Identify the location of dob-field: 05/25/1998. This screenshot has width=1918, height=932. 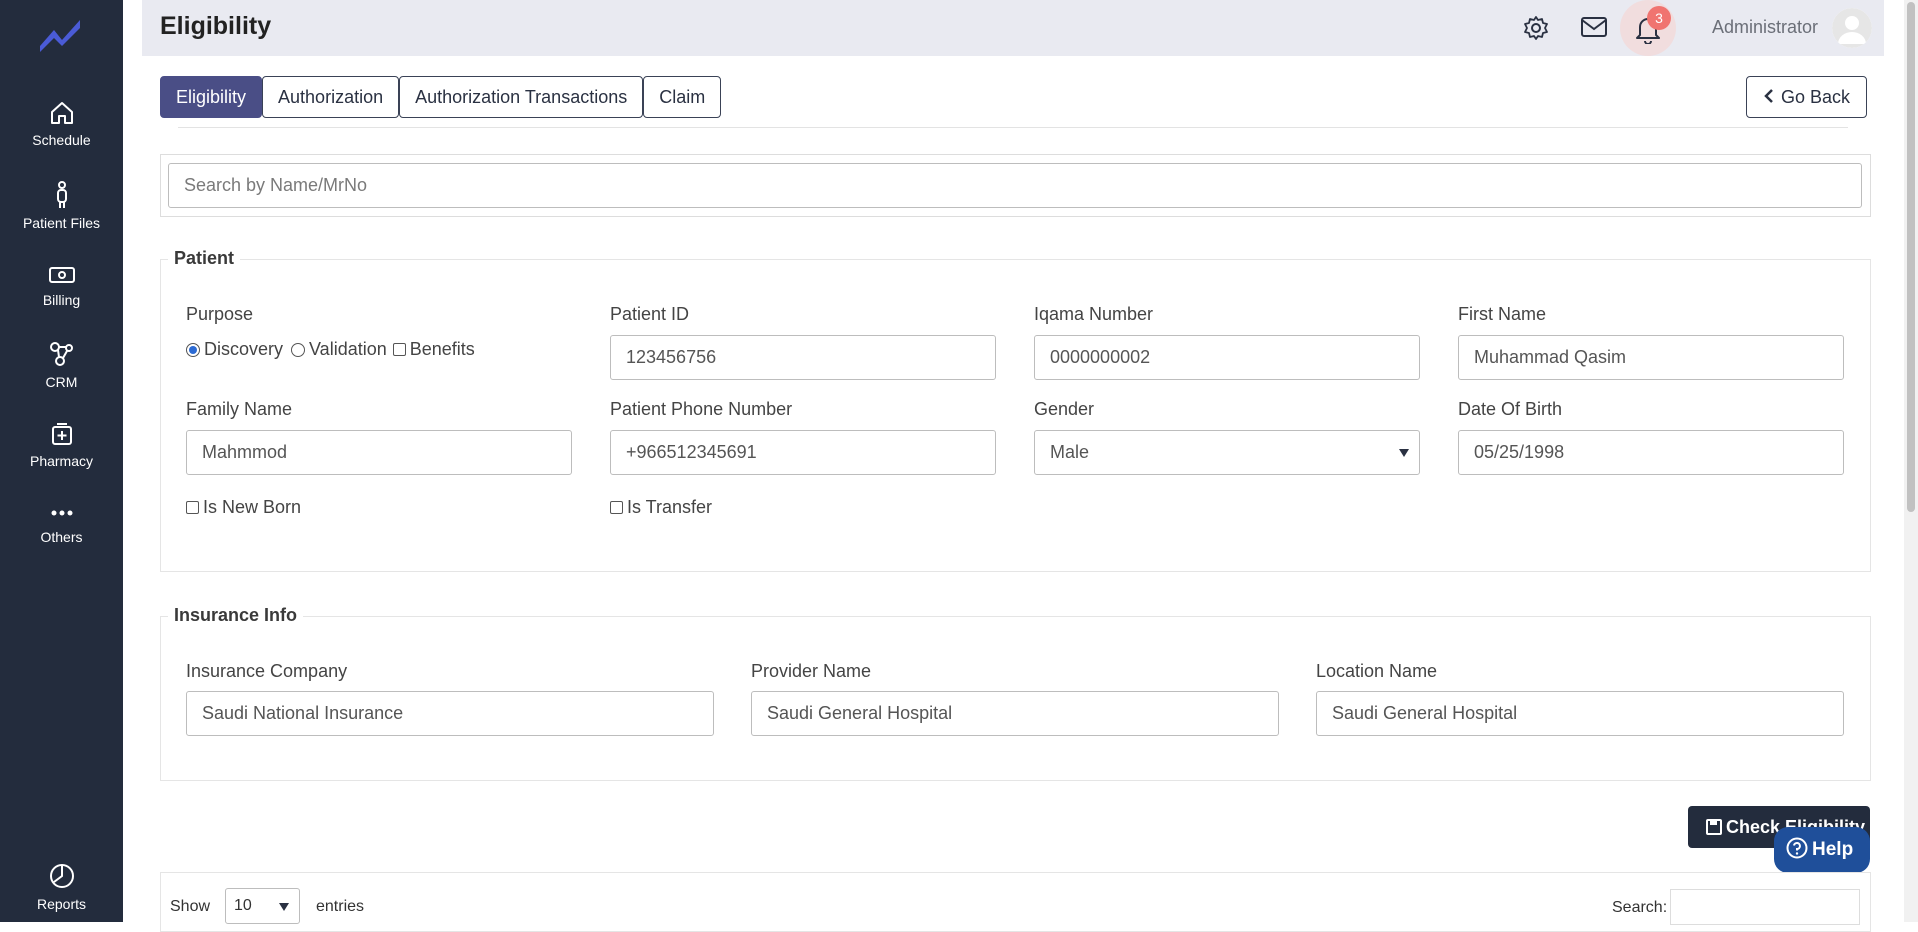
(1651, 452).